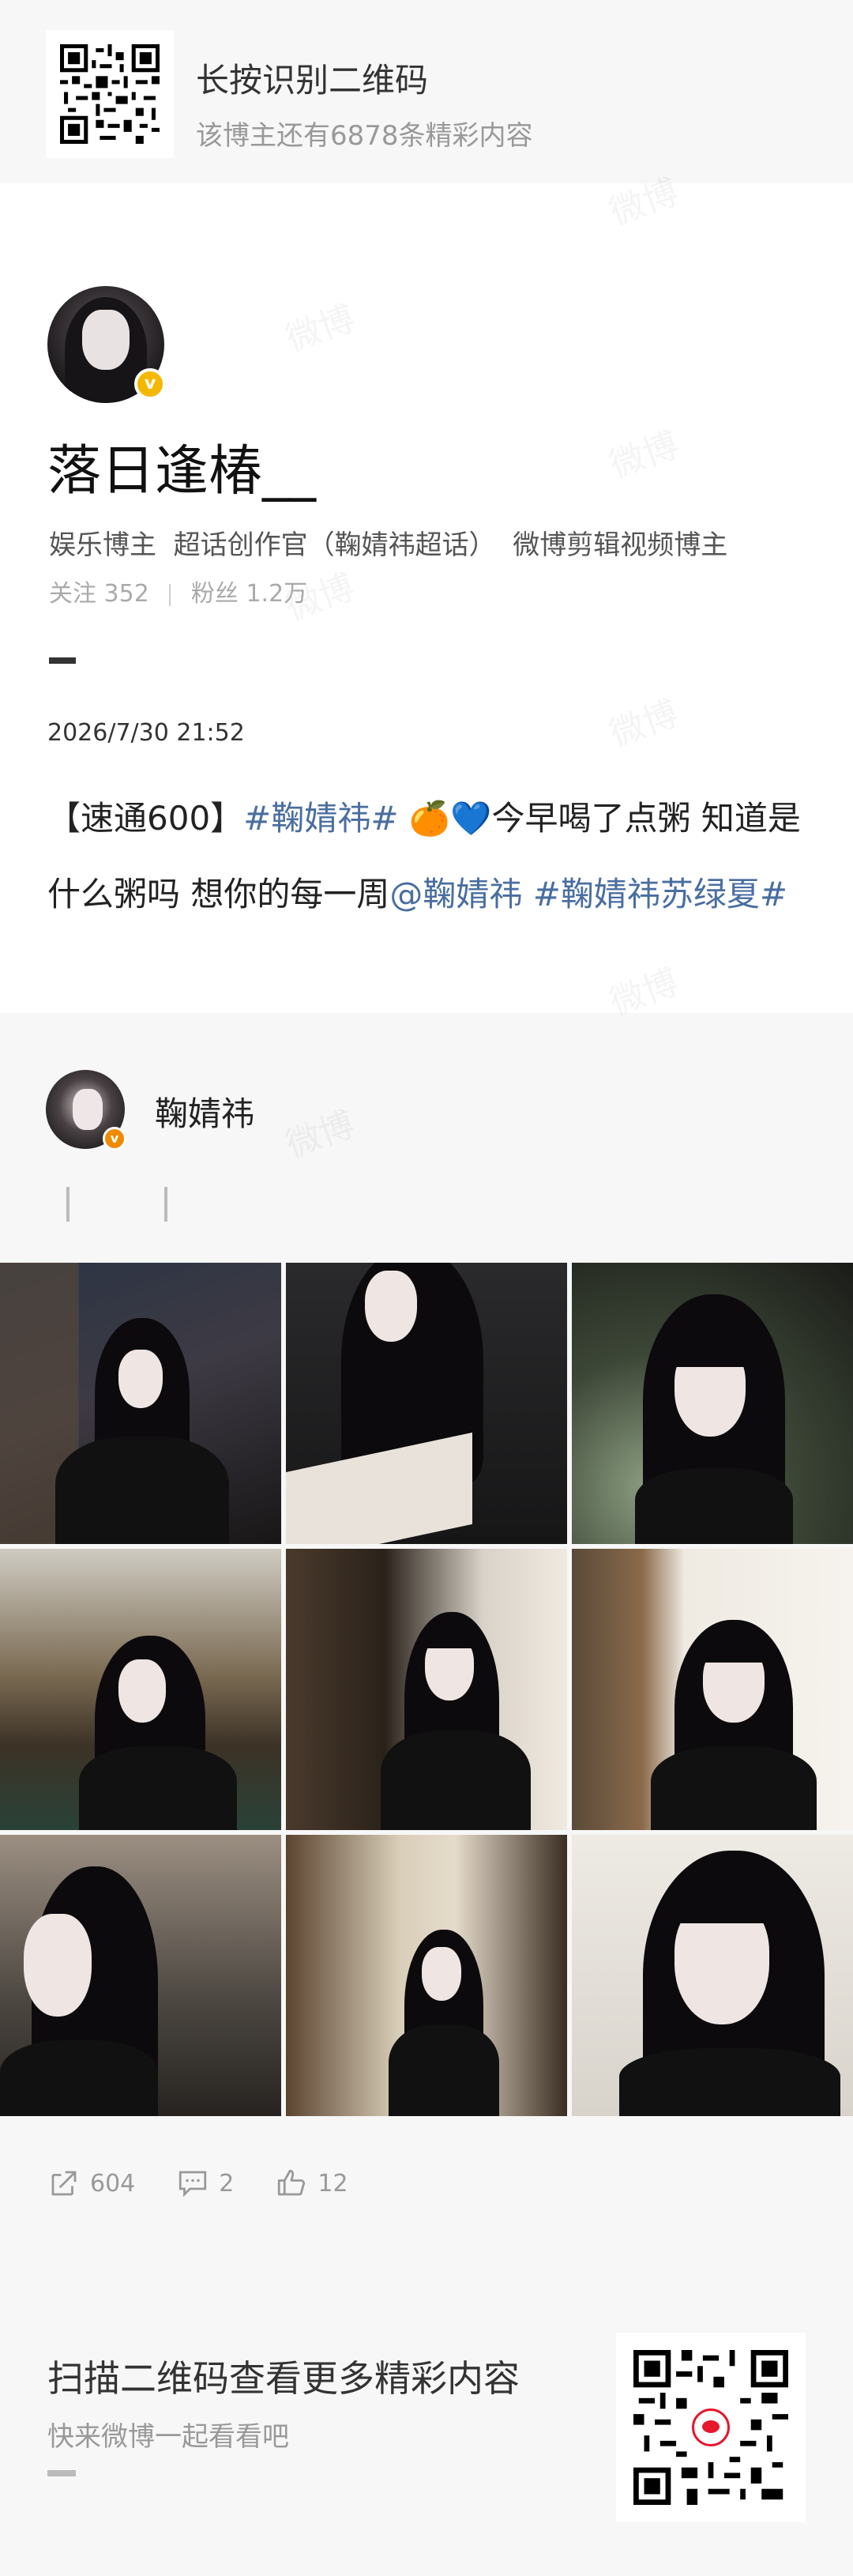 The height and width of the screenshot is (2576, 853). Describe the element at coordinates (72, 594) in the screenshot. I see `follow-label: 关注` at that location.